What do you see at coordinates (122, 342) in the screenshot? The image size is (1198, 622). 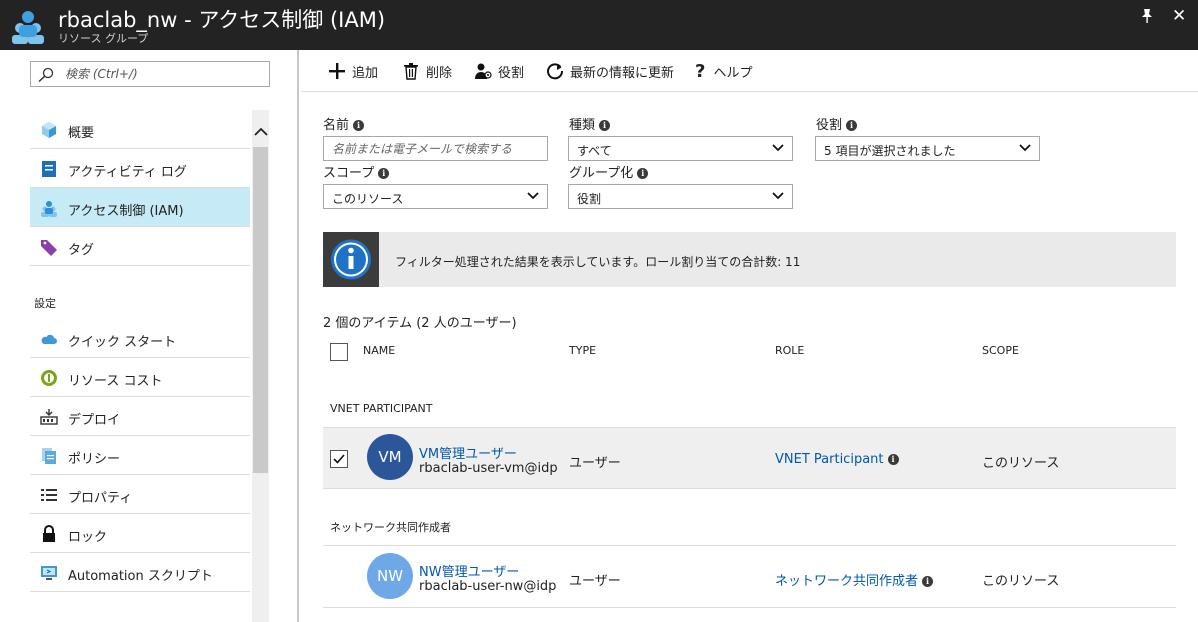 I see `sidebar-item-label: クイック スタート` at bounding box center [122, 342].